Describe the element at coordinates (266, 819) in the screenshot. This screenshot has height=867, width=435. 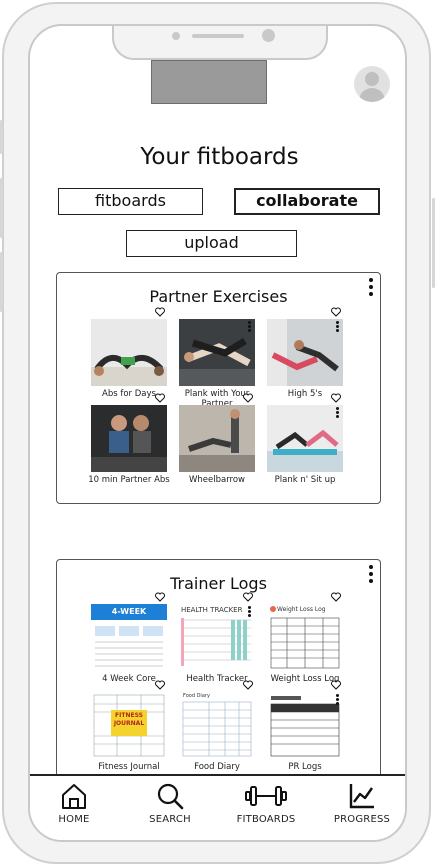
I see `nav-label: FITBOARDS` at that location.